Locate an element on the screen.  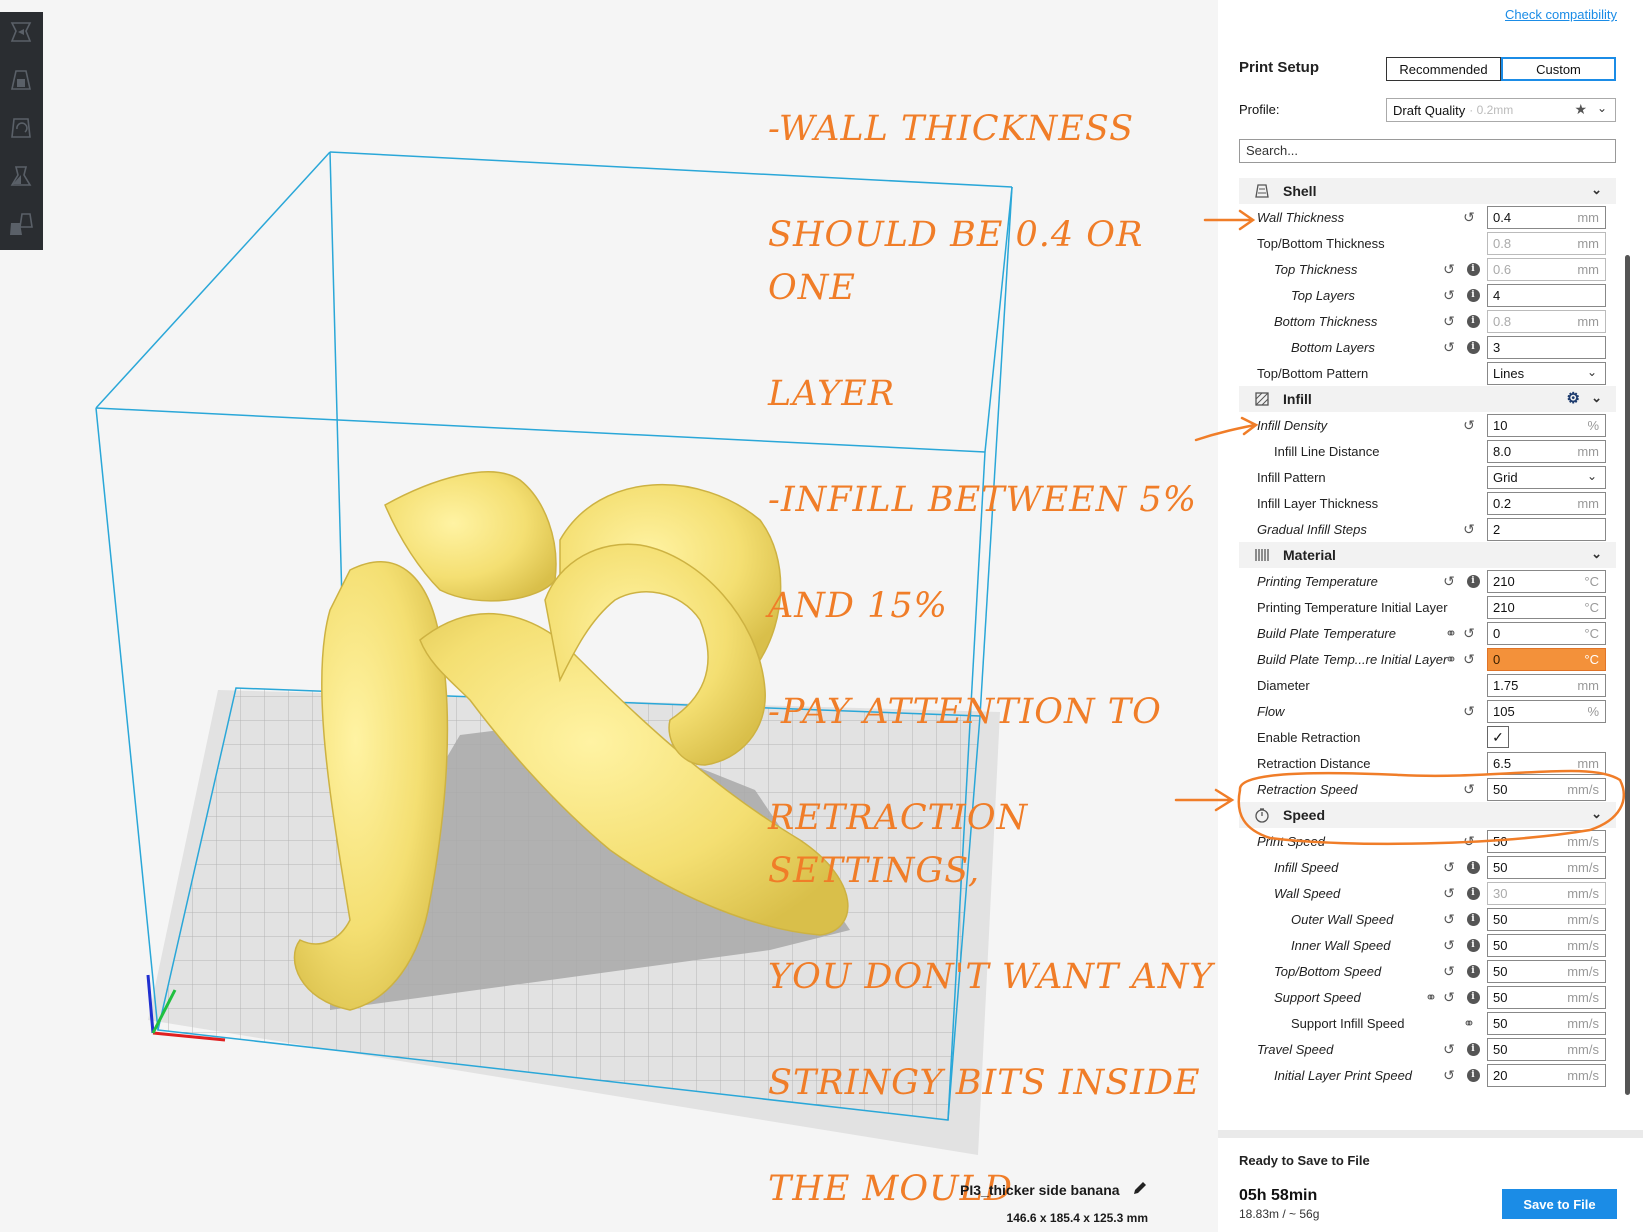
mirror-icon is located at coordinates (21, 176).